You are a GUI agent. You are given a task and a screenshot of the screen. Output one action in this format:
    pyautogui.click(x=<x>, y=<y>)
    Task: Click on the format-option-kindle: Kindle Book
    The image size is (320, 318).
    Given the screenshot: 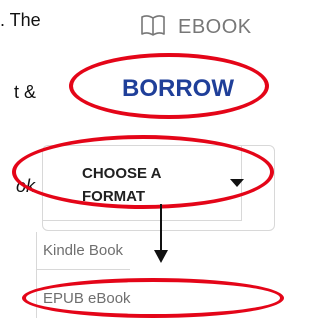 What is the action you would take?
    pyautogui.click(x=83, y=250)
    